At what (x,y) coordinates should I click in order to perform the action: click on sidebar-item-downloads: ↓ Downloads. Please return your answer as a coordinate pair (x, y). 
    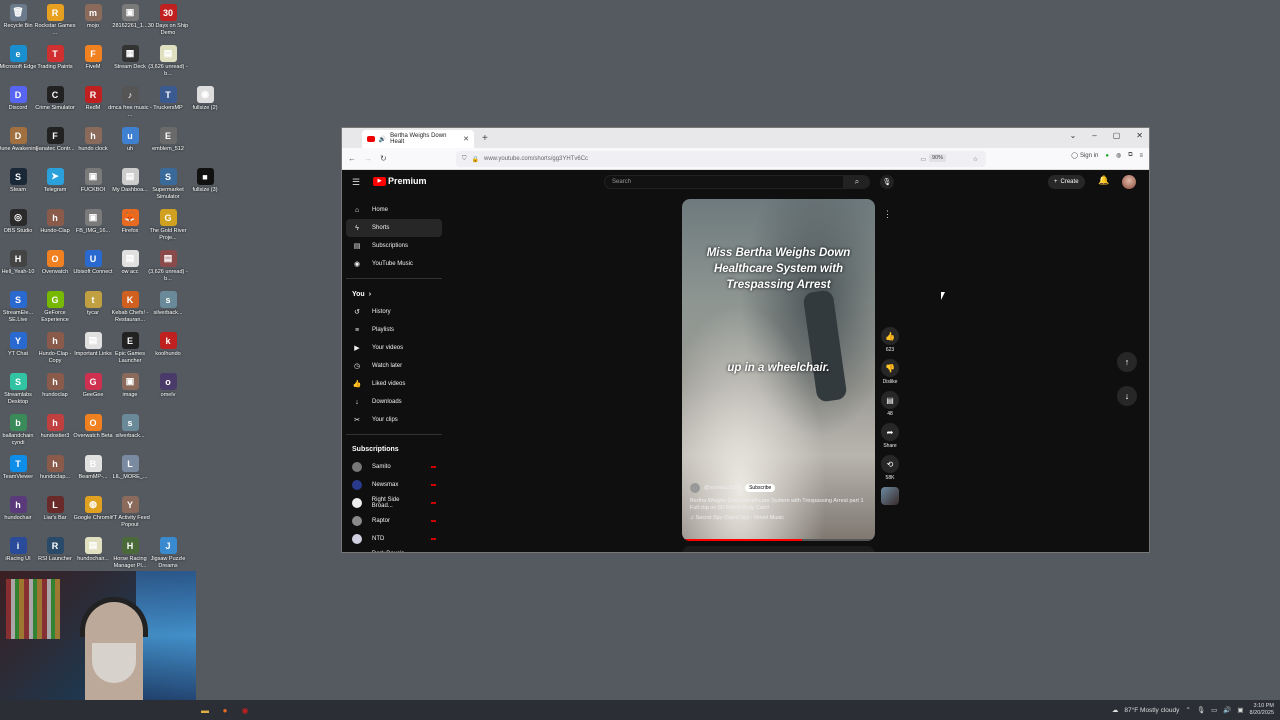
    Looking at the image, I should click on (394, 402).